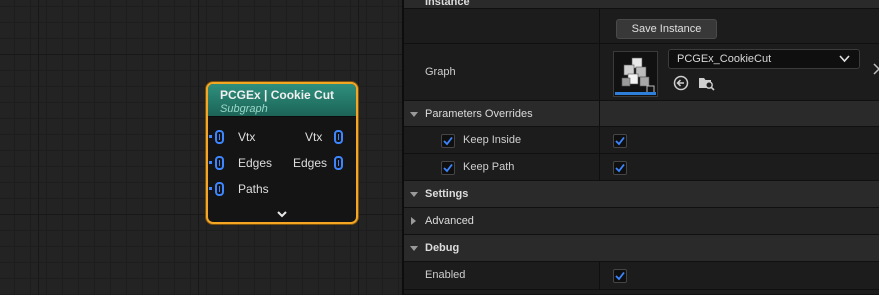  What do you see at coordinates (681, 83) in the screenshot?
I see `use-selected-asset-icon` at bounding box center [681, 83].